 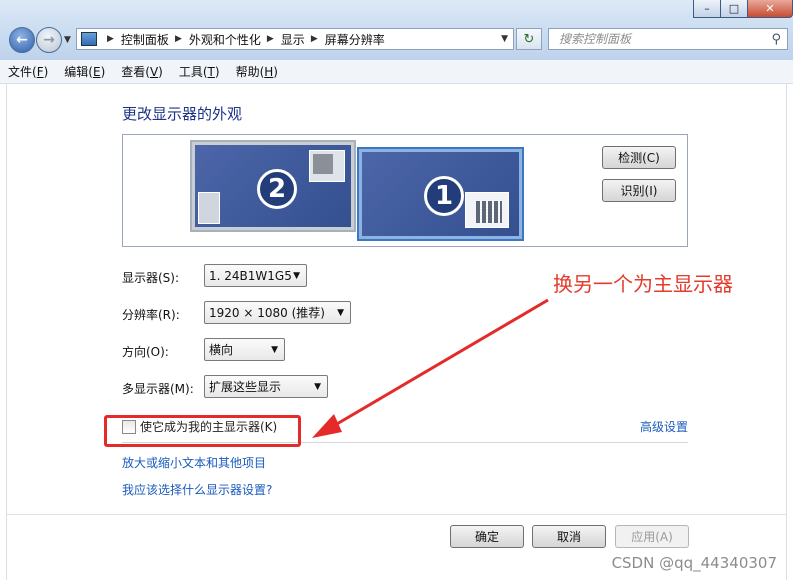 I want to click on close-button: ✕, so click(x=770, y=9).